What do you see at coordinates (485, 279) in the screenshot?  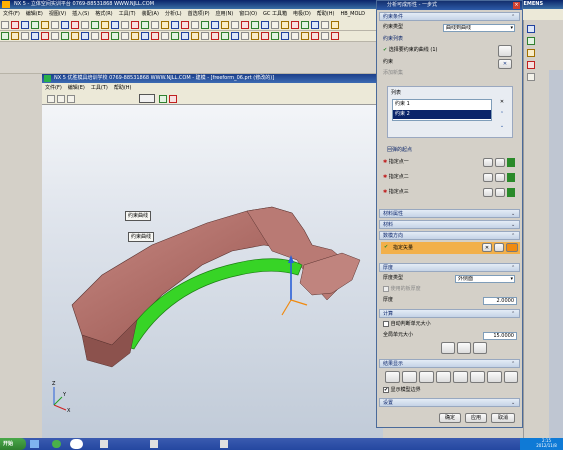 I see `thickness-type-select: 外侧面 ▾` at bounding box center [485, 279].